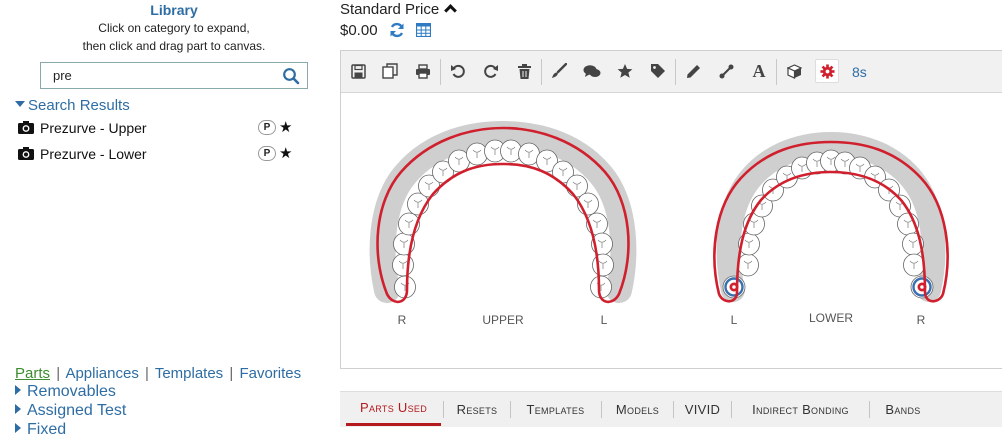 The image size is (1002, 437). What do you see at coordinates (625, 71) in the screenshot?
I see `star-icon` at bounding box center [625, 71].